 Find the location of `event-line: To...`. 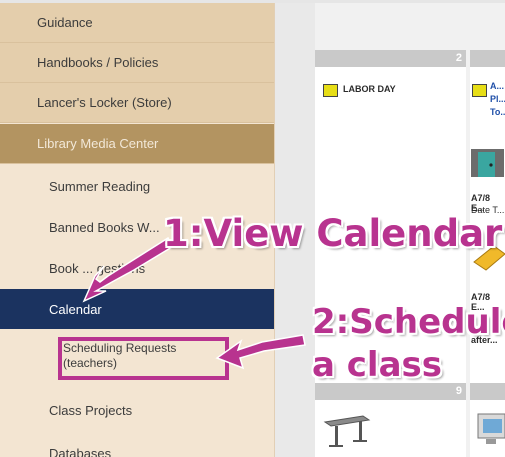

event-line: To... is located at coordinates (497, 112).